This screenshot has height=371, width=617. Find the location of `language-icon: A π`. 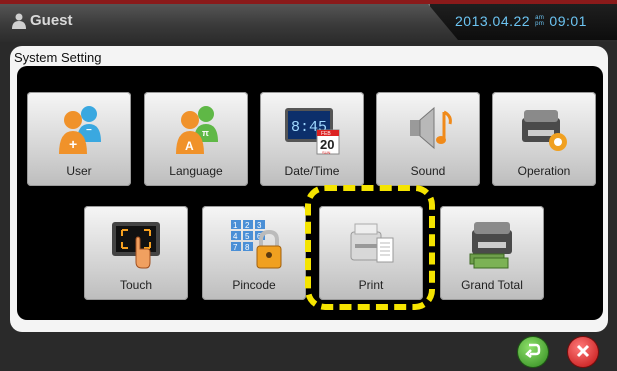

language-icon: A π is located at coordinates (196, 129).